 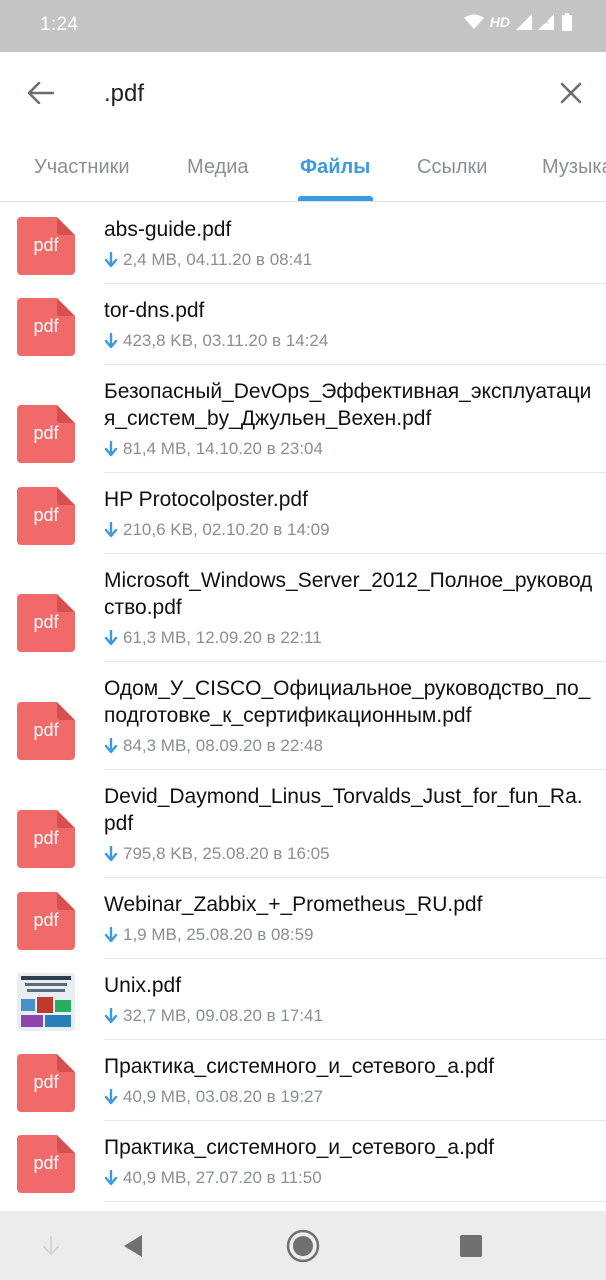 I want to click on file-meta-text: 210,6 KB, 02.10.20 в 14:09, so click(x=226, y=529).